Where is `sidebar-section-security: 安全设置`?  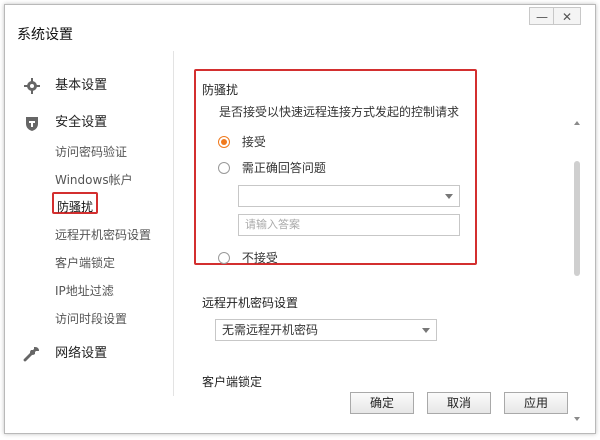 sidebar-section-security: 安全设置 is located at coordinates (65, 121).